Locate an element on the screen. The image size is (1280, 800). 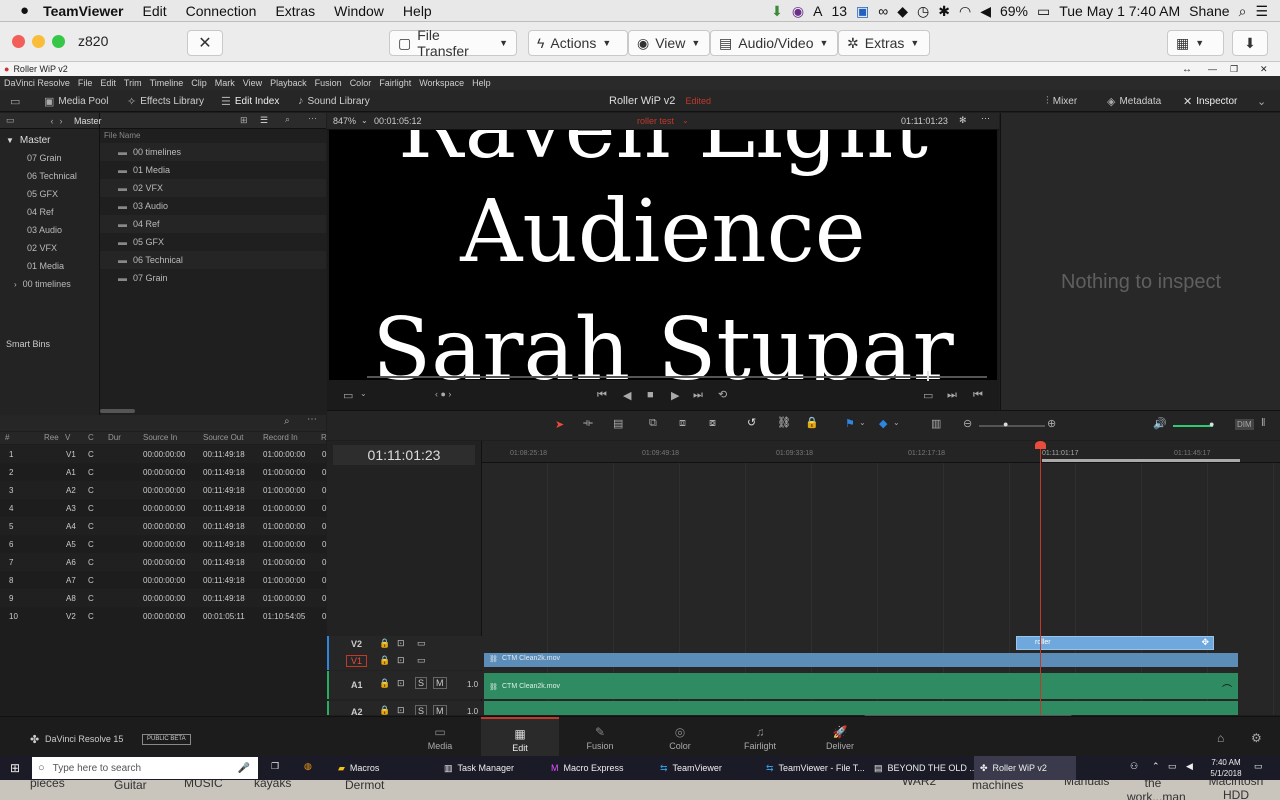
taskbar-clock: 7:40 AM 5/1/2018 is located at coordinates (1226, 768).